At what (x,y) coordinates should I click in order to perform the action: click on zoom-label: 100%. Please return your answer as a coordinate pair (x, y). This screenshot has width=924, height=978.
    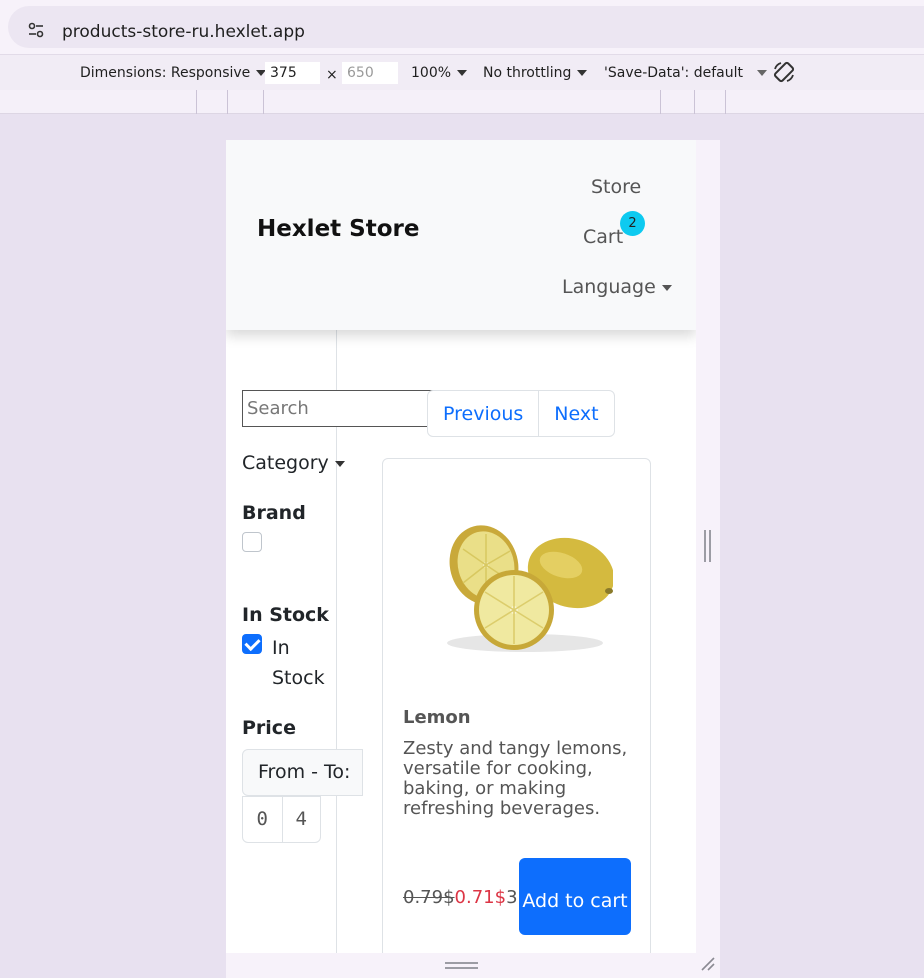
    Looking at the image, I should click on (431, 73).